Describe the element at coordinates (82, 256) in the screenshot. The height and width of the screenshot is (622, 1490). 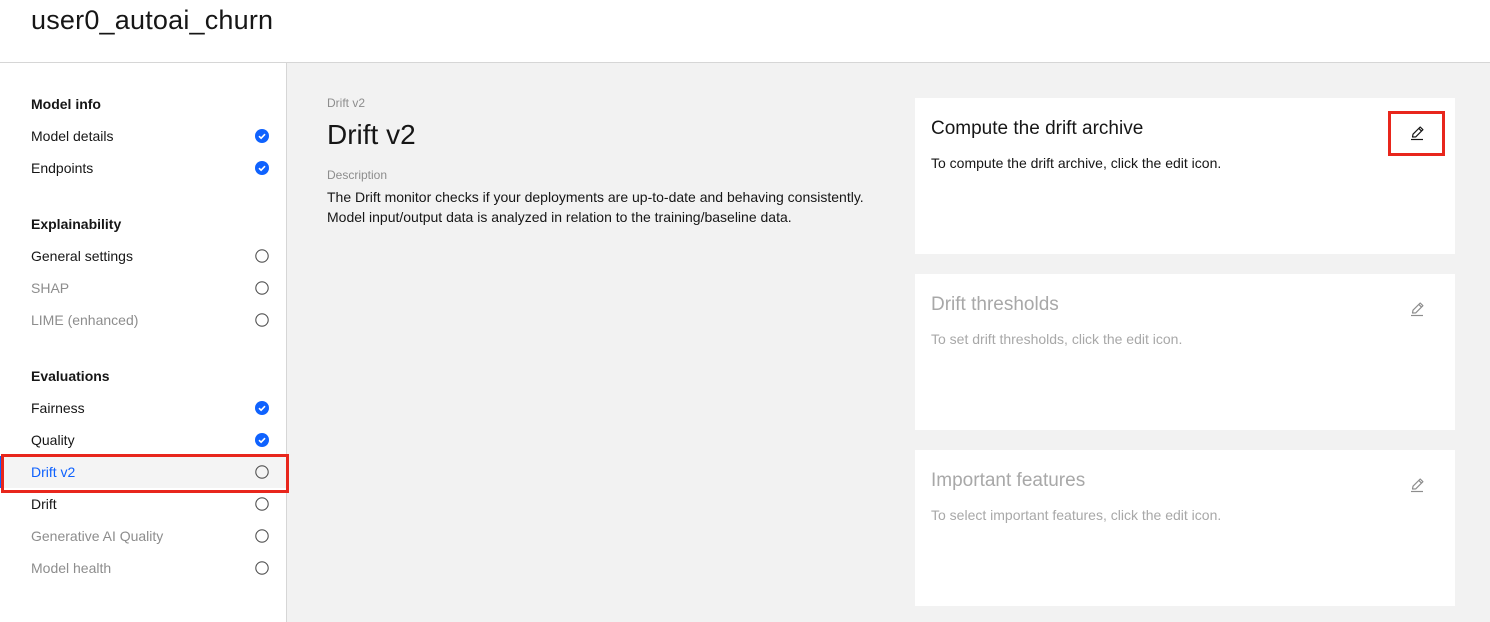
I see `sidebar-item-label: General settings` at that location.